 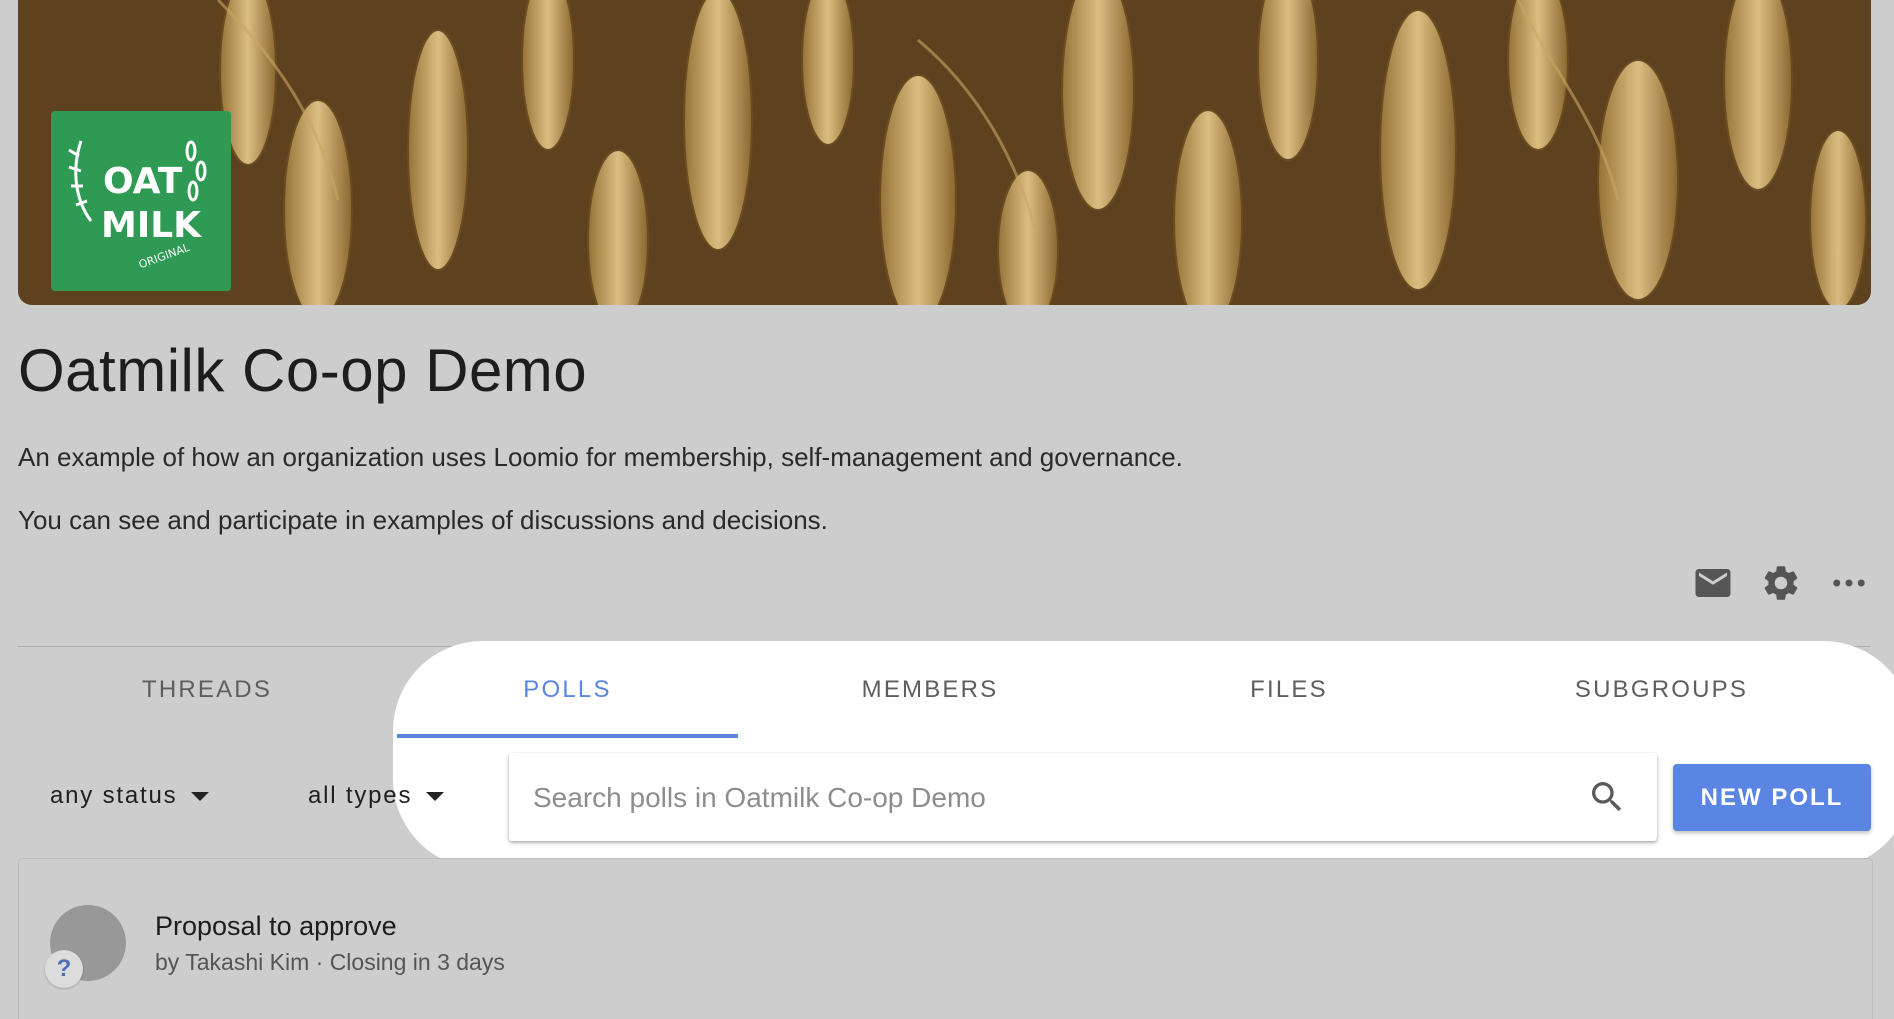 I want to click on status-filter-dropdown: any status, so click(x=130, y=796).